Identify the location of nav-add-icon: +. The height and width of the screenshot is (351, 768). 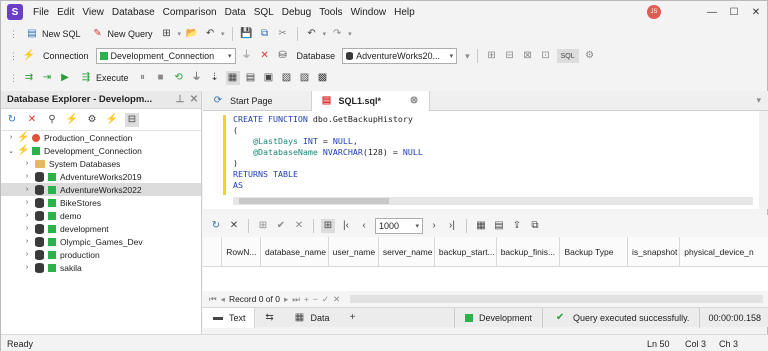
(306, 299).